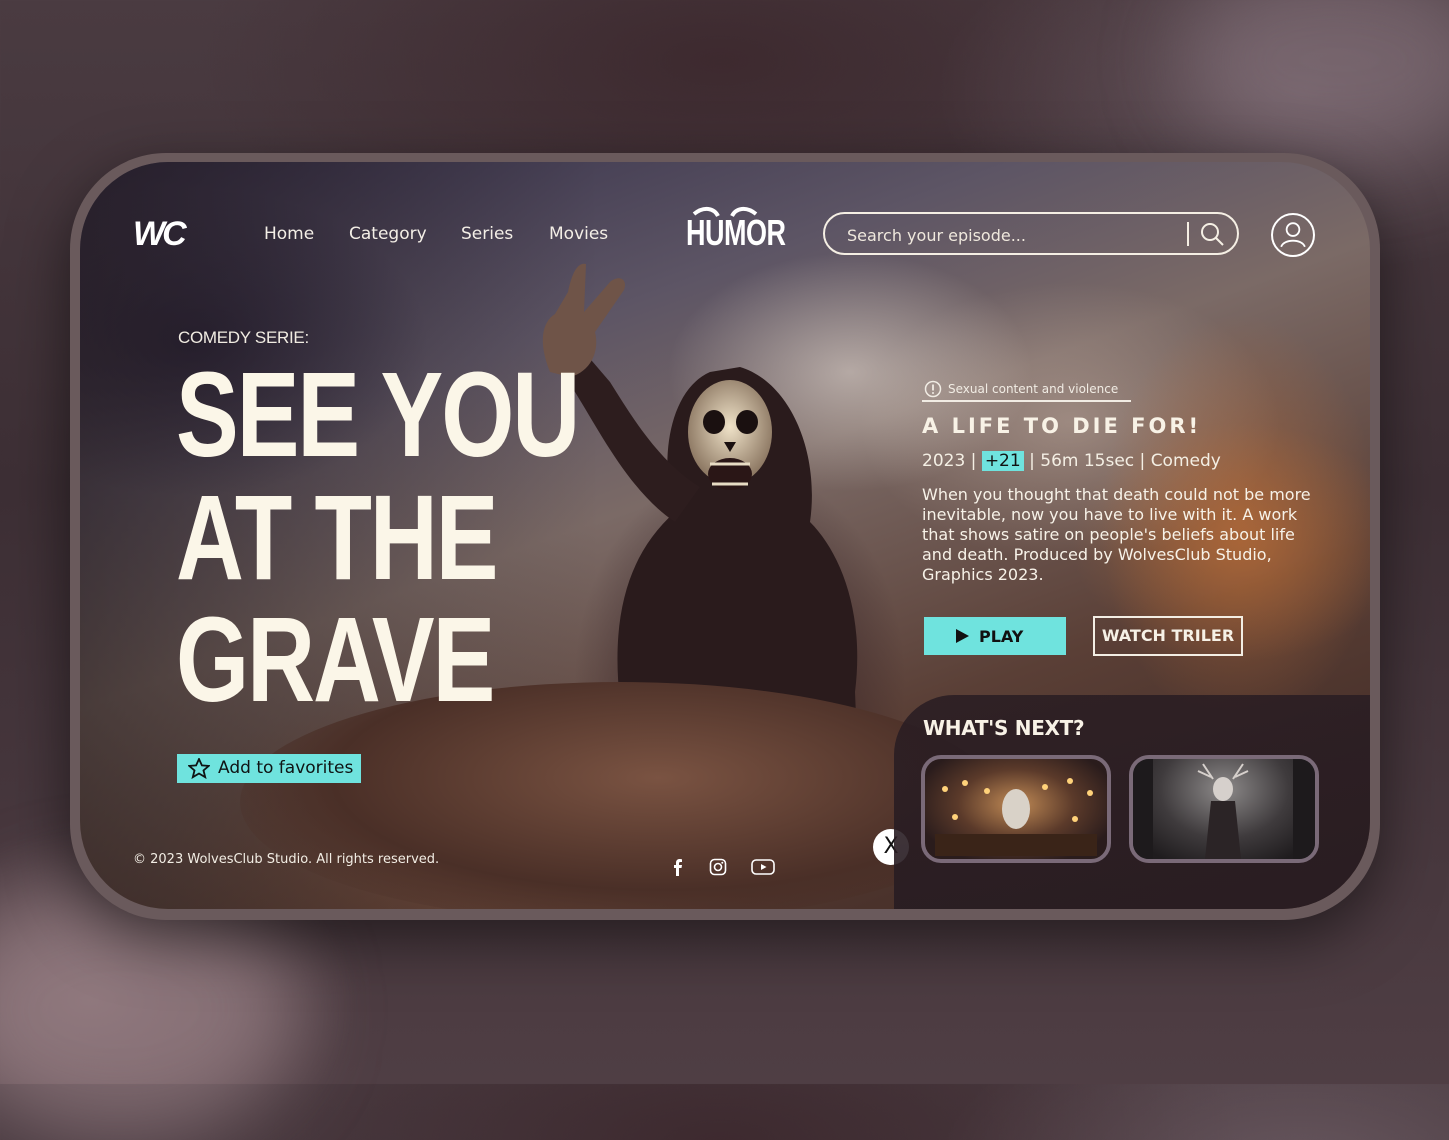  I want to click on background-blur, so click(1314, 80).